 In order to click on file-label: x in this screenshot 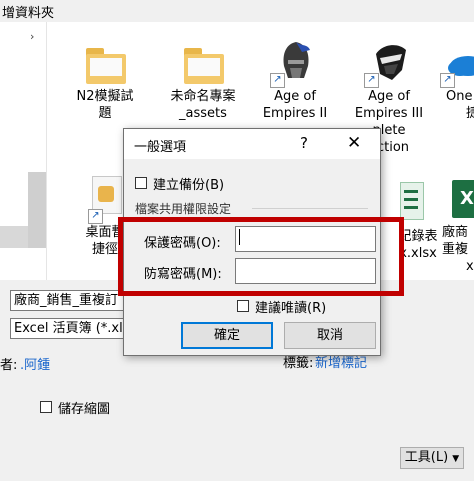, I will do `click(470, 266)`.